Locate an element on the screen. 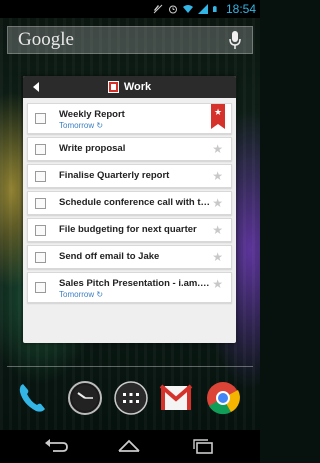 The image size is (320, 463). widget-header: Work is located at coordinates (129, 87).